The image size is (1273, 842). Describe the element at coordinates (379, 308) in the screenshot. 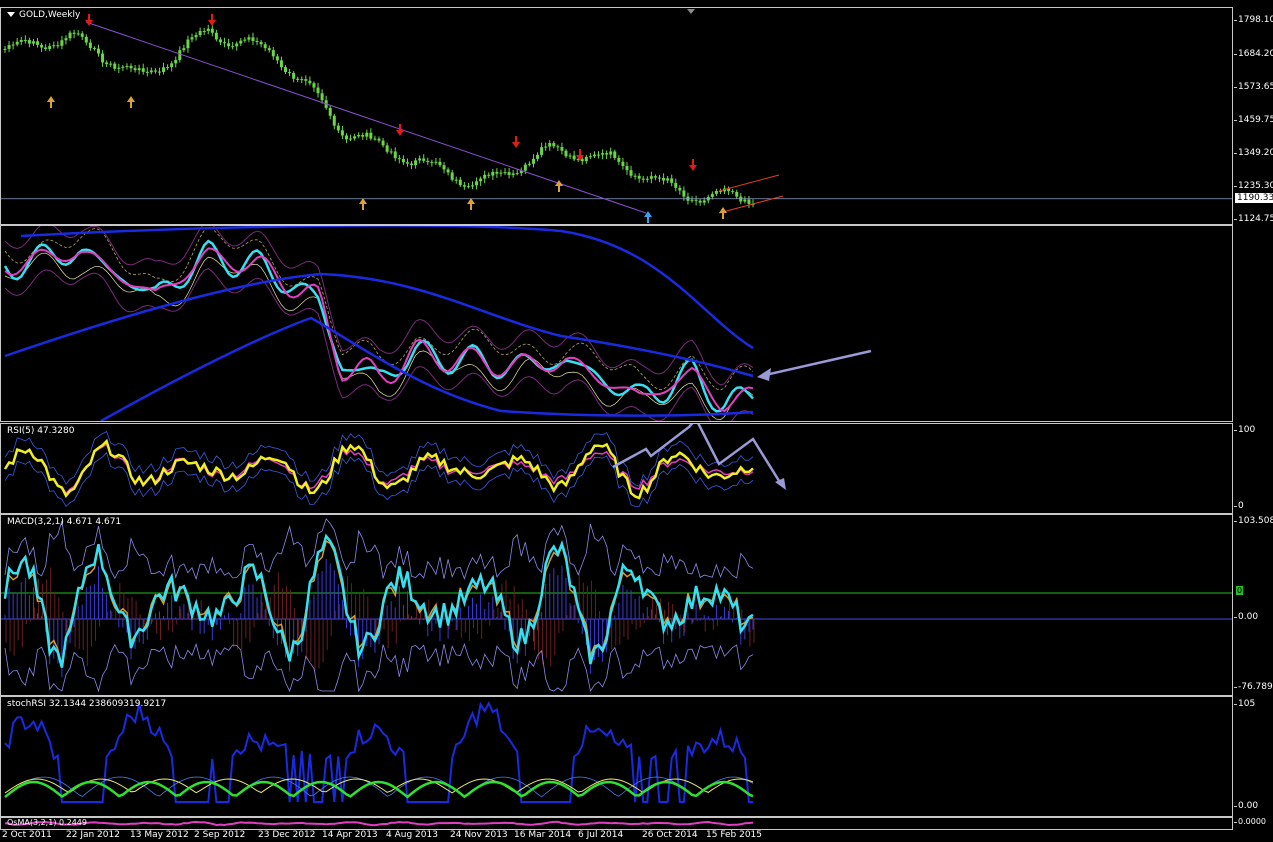

I see `dashed-line` at that location.